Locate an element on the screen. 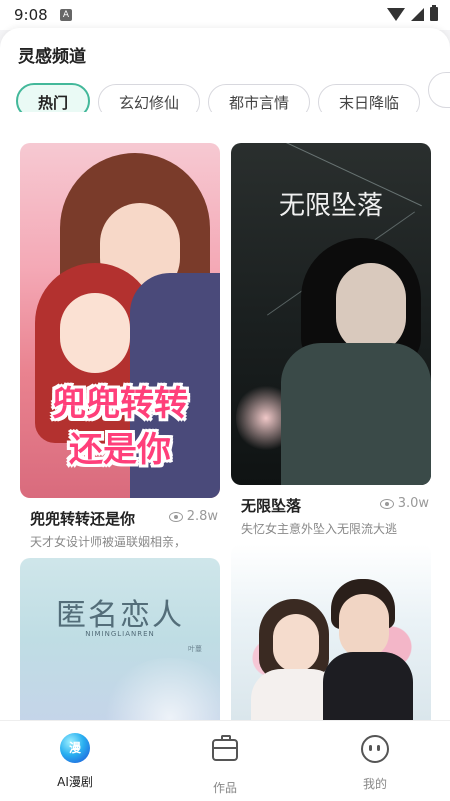  nav-label: AI漫剧 is located at coordinates (75, 782).